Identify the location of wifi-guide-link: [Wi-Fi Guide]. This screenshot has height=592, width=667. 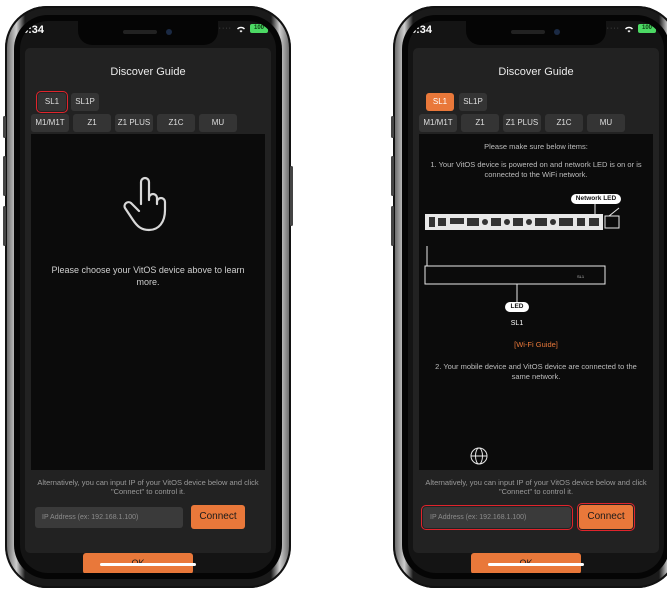
(536, 344).